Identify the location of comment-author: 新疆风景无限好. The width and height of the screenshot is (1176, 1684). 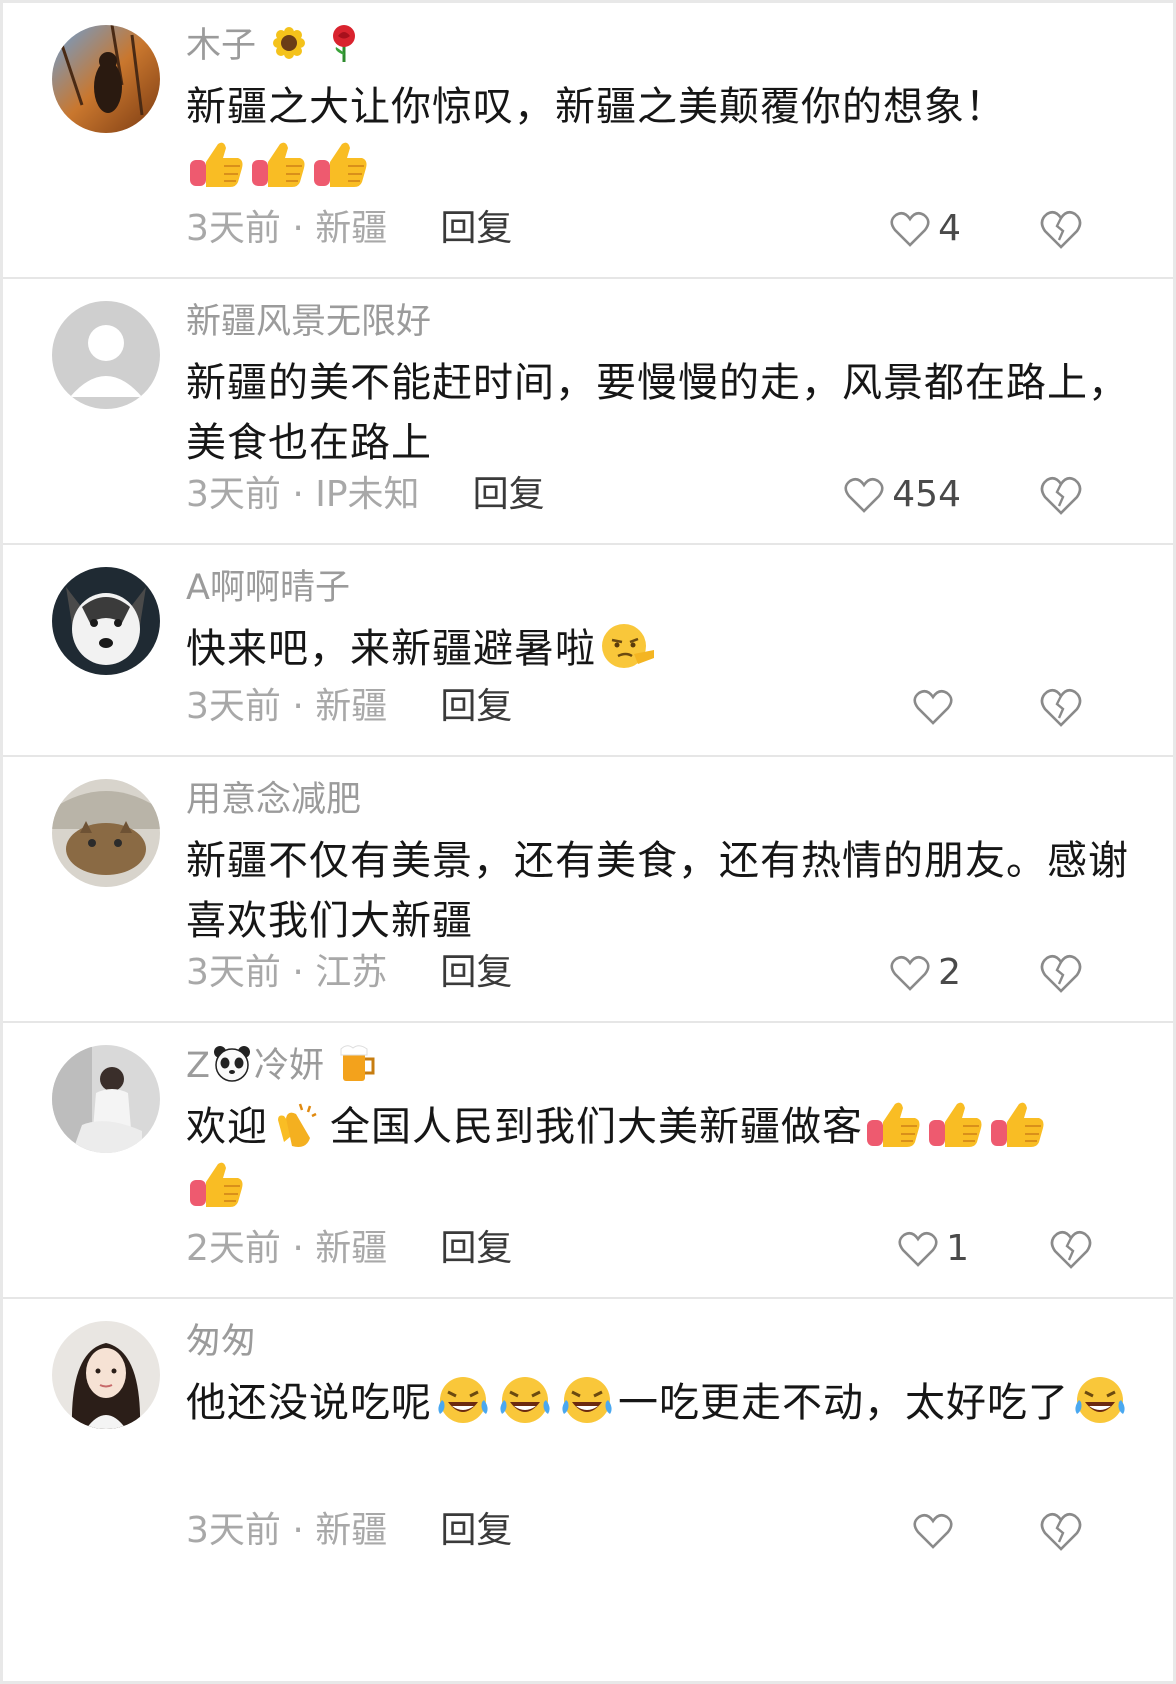
(659, 322).